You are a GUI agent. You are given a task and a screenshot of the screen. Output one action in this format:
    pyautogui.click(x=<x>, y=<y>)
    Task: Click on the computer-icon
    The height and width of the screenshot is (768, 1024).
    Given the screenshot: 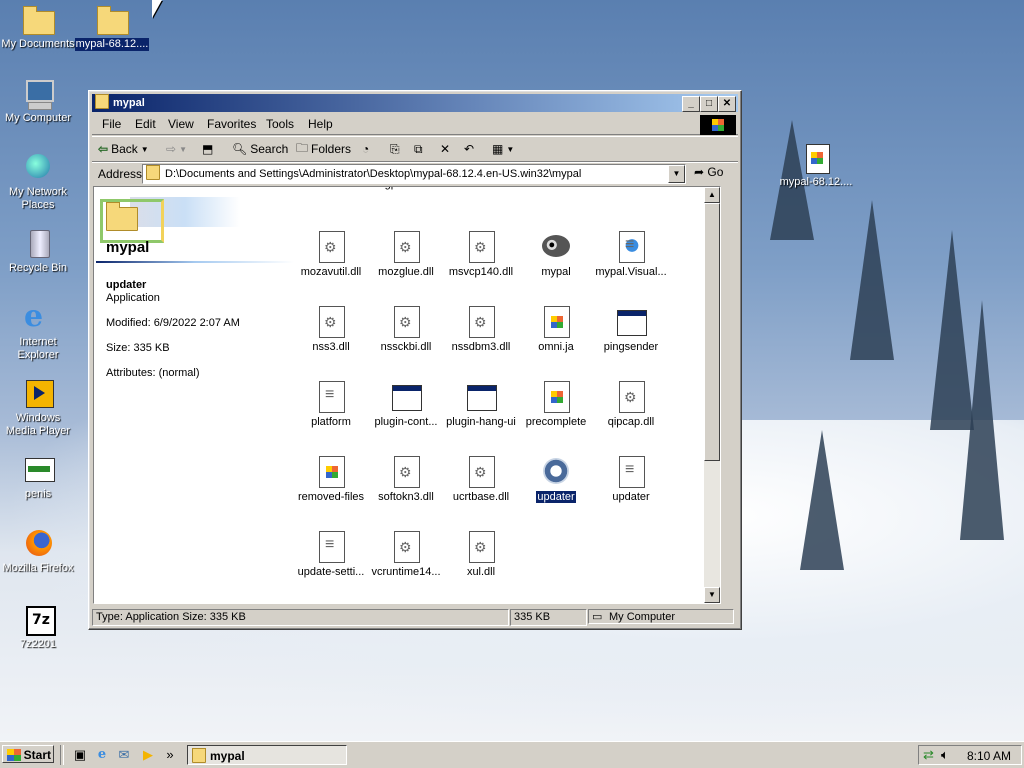 What is the action you would take?
    pyautogui.click(x=38, y=94)
    